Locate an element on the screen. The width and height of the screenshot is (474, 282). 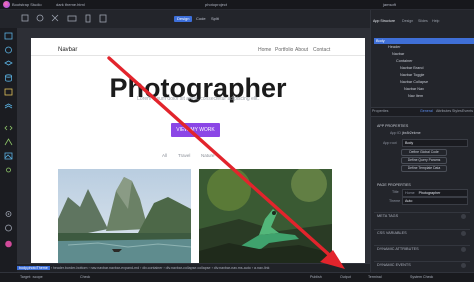
settings-icon is located at coordinates (8, 170).